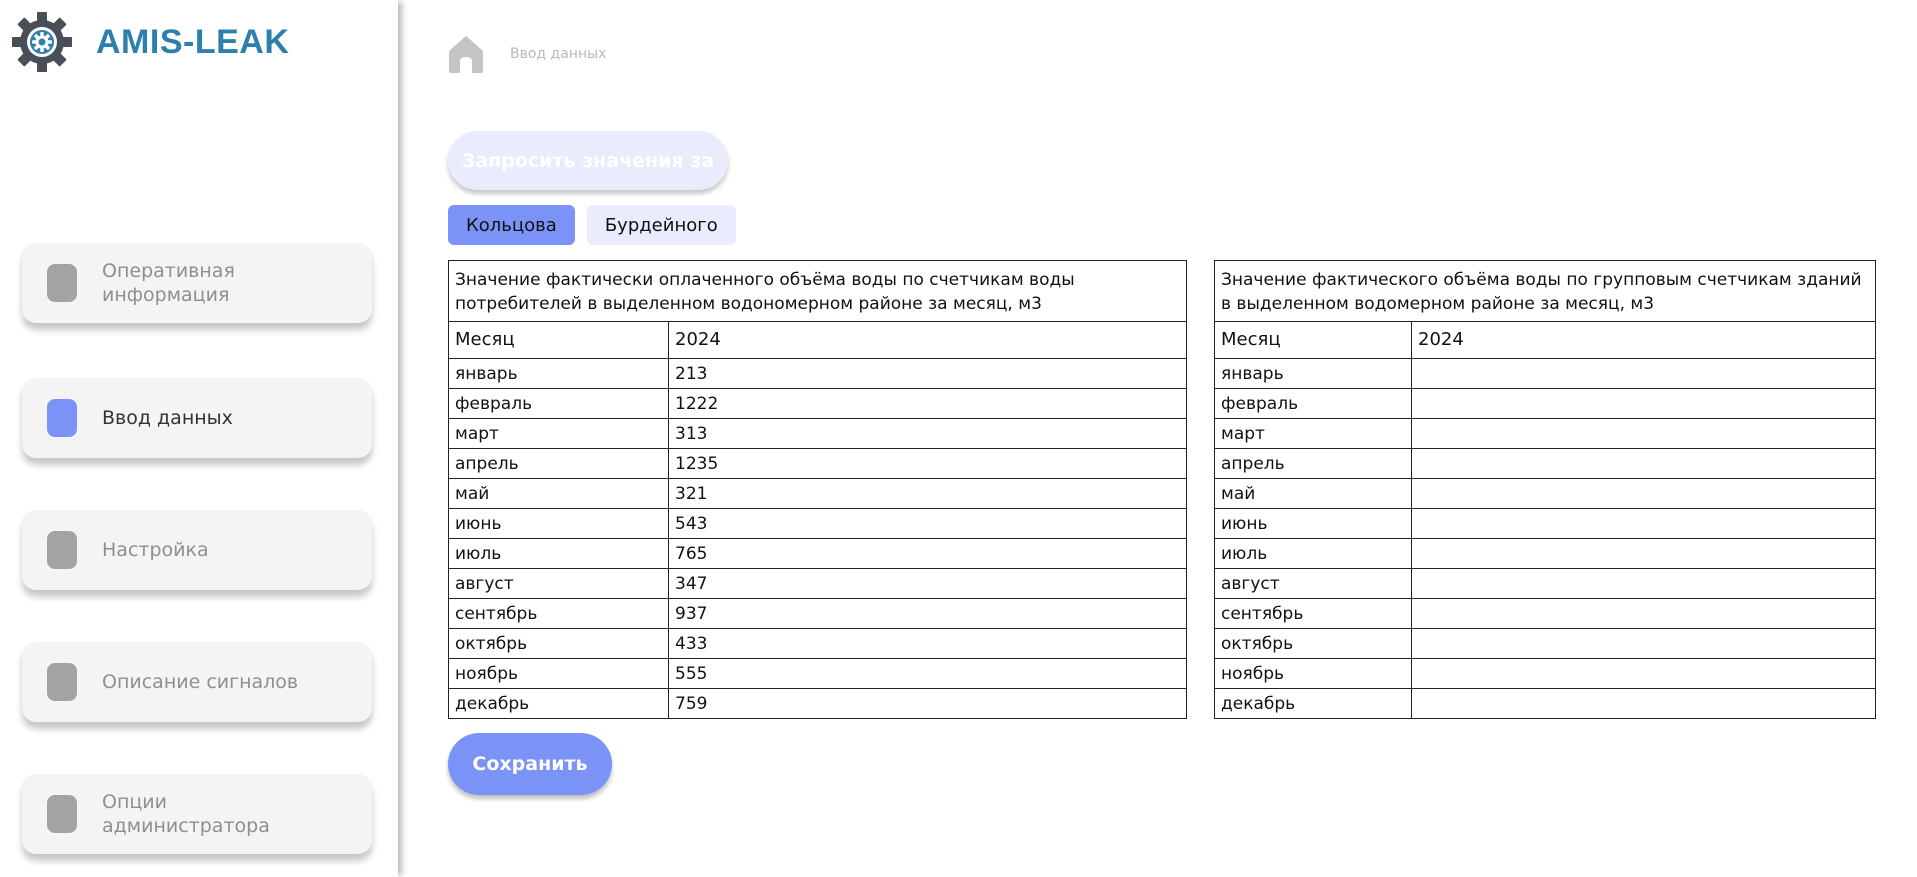 The image size is (1917, 877). I want to click on table-row: апрель, so click(1545, 463).